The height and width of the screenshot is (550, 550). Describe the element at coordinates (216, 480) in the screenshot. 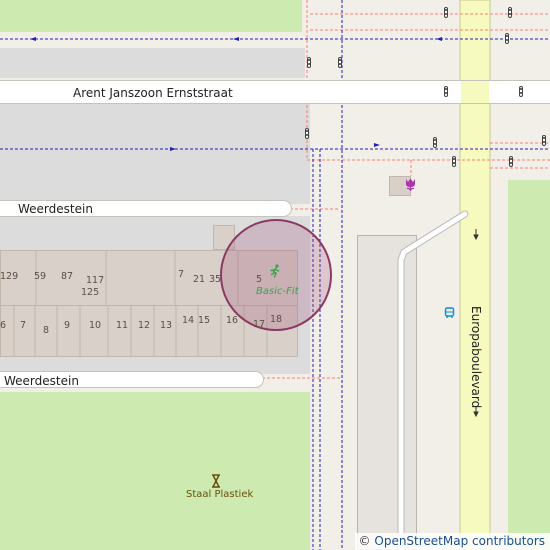

I see `hourglass-icon` at that location.